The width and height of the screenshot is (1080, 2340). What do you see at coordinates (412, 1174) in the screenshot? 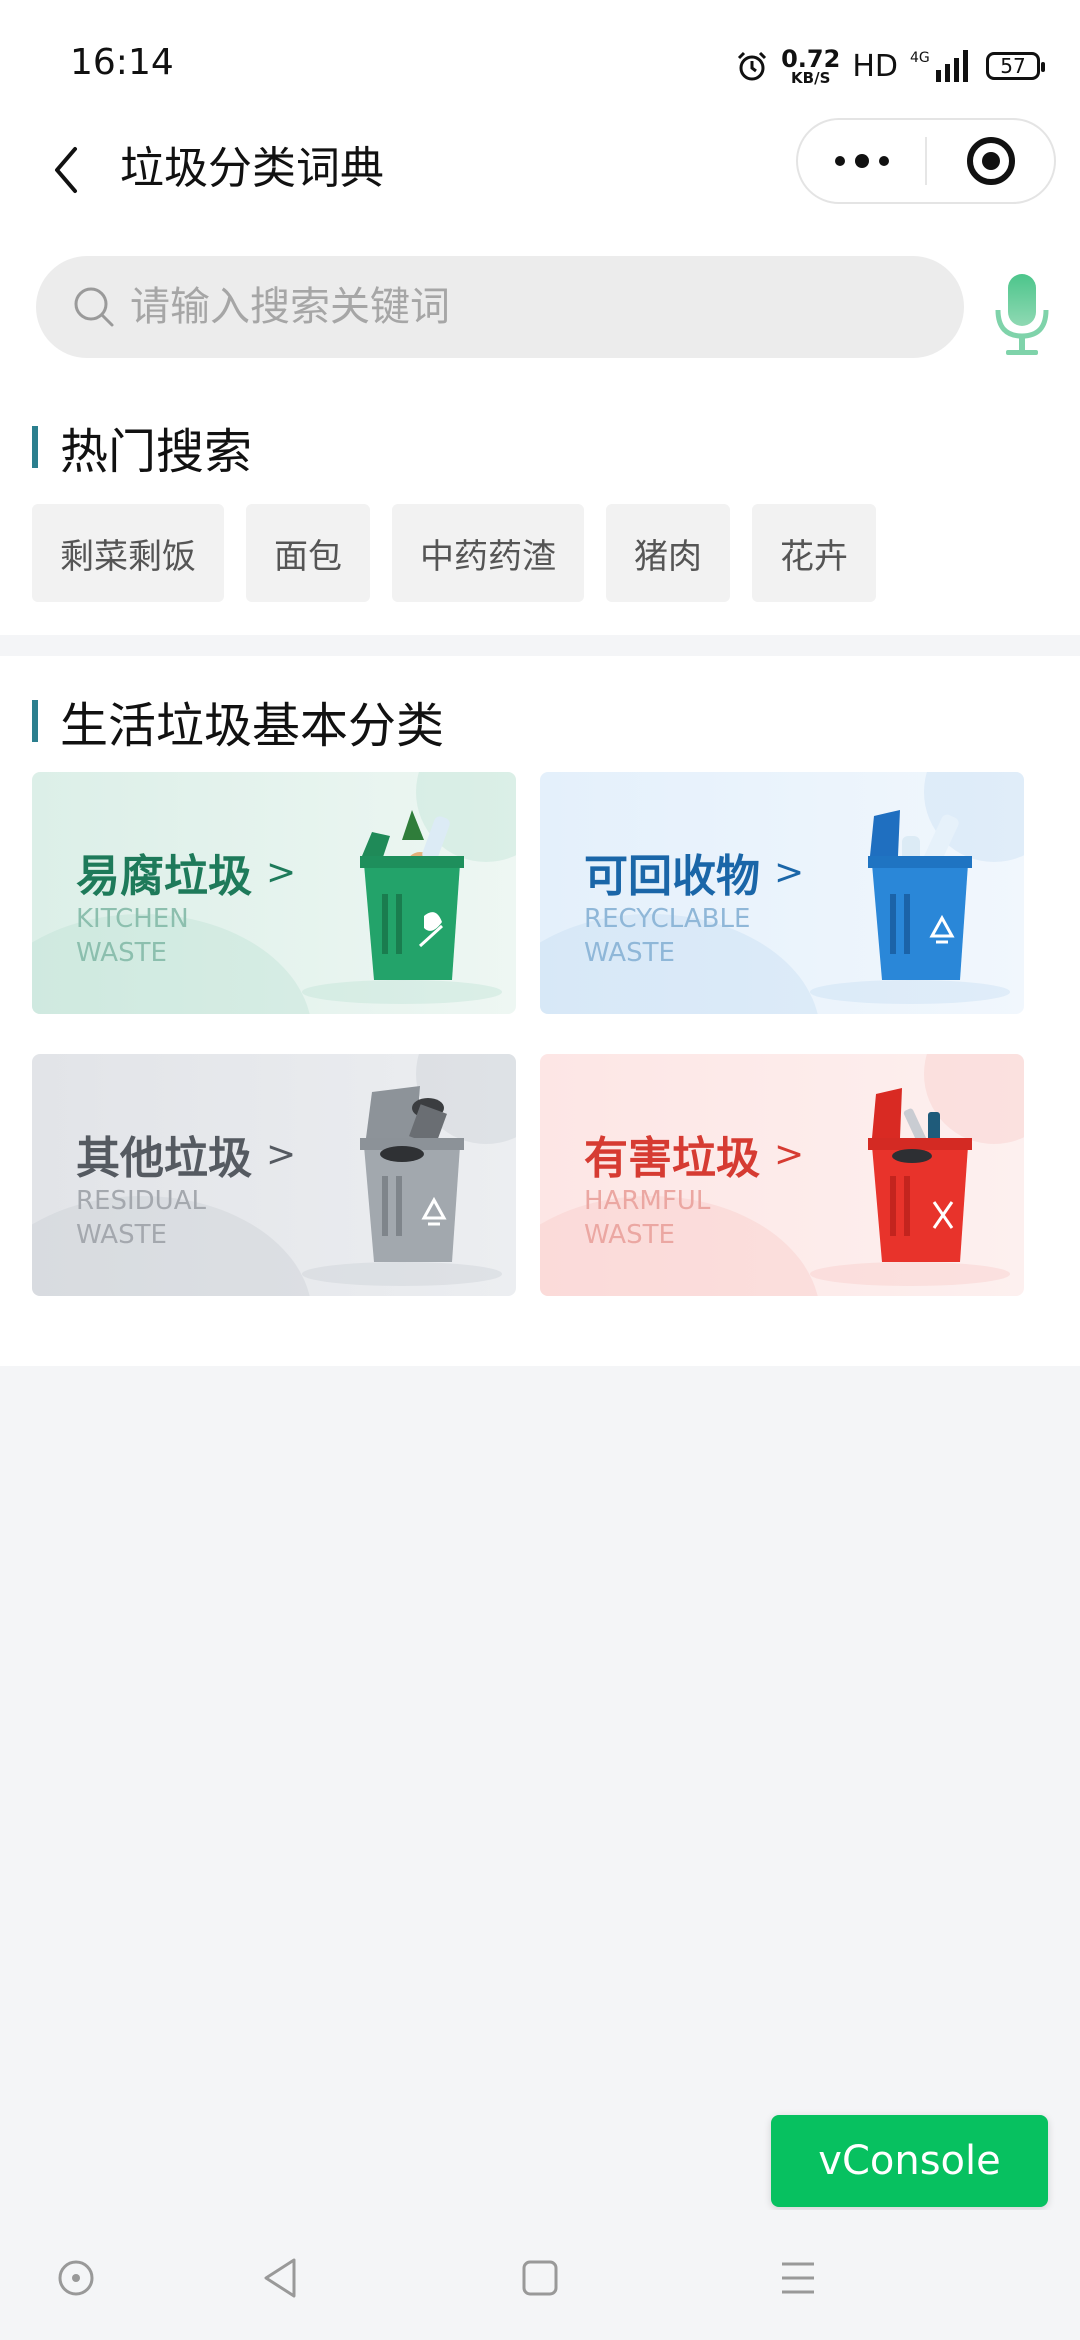
I see `gray-bin-icon` at bounding box center [412, 1174].